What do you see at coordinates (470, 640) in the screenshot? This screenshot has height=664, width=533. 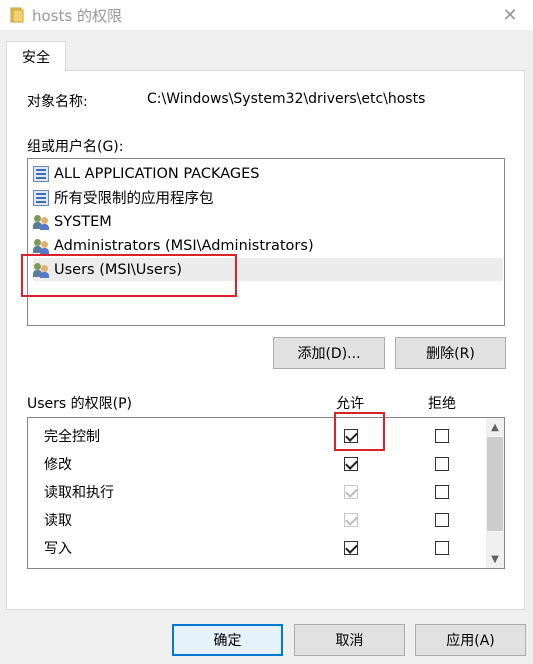 I see `apply-button: 应用(A)` at bounding box center [470, 640].